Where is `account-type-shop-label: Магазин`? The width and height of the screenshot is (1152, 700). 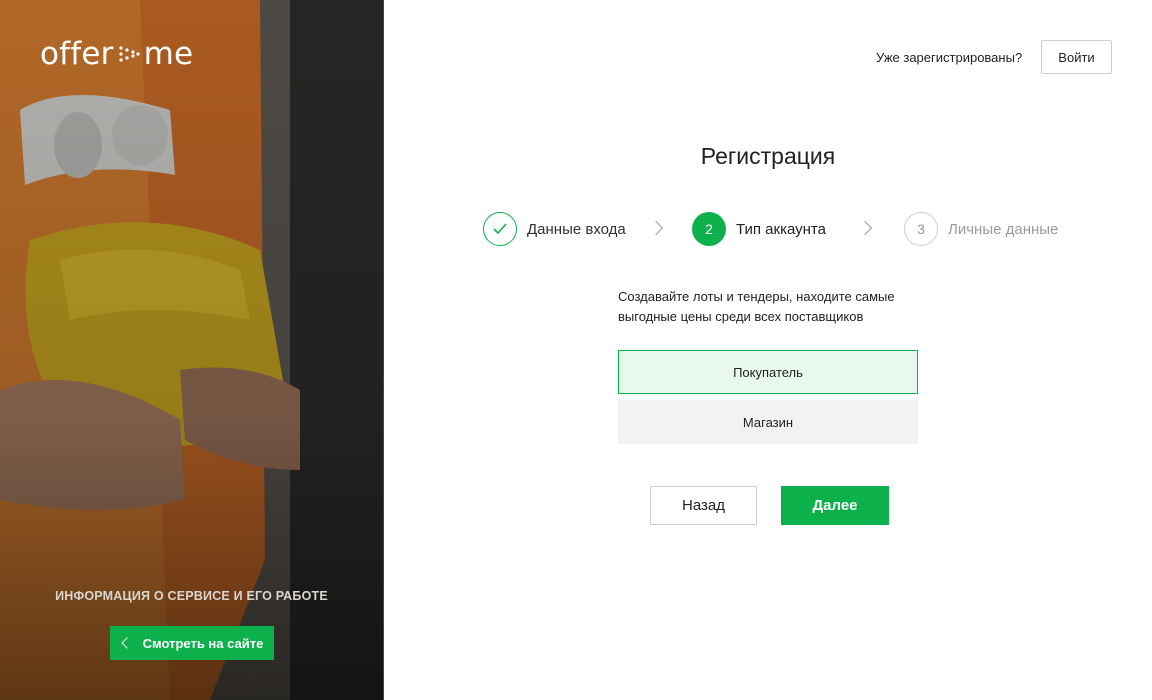
account-type-shop-label: Магазин is located at coordinates (768, 422).